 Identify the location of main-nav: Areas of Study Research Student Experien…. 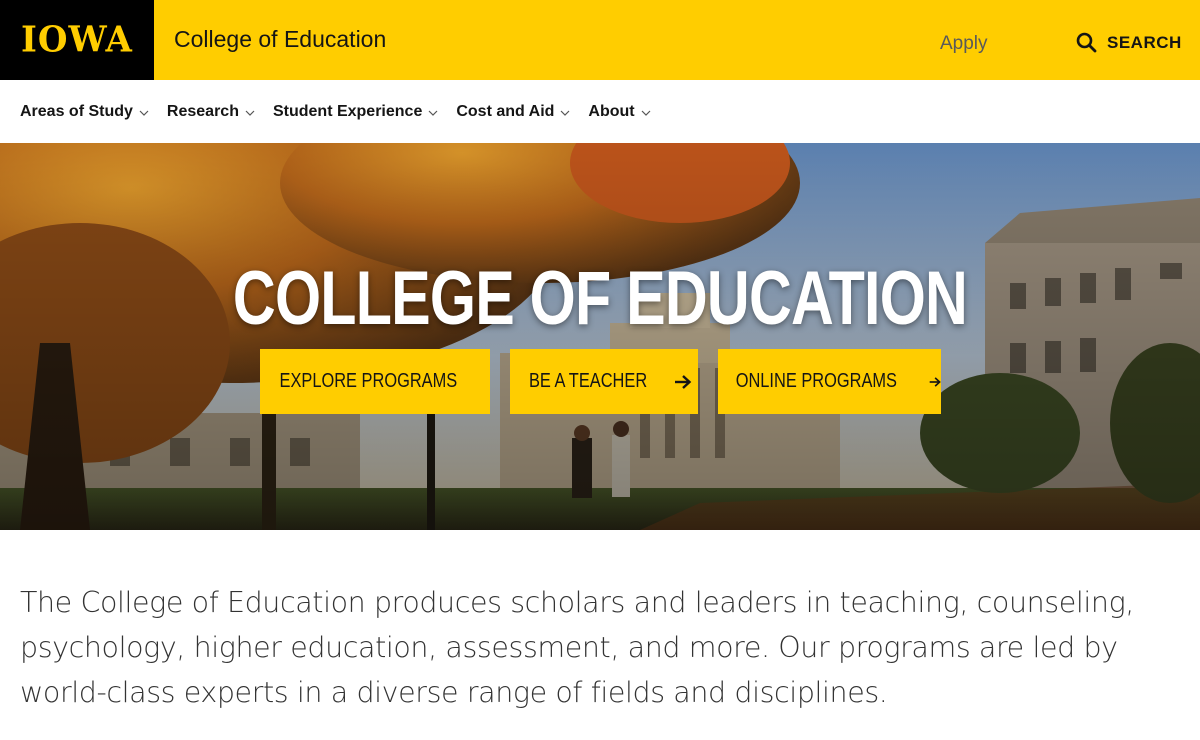
(600, 111).